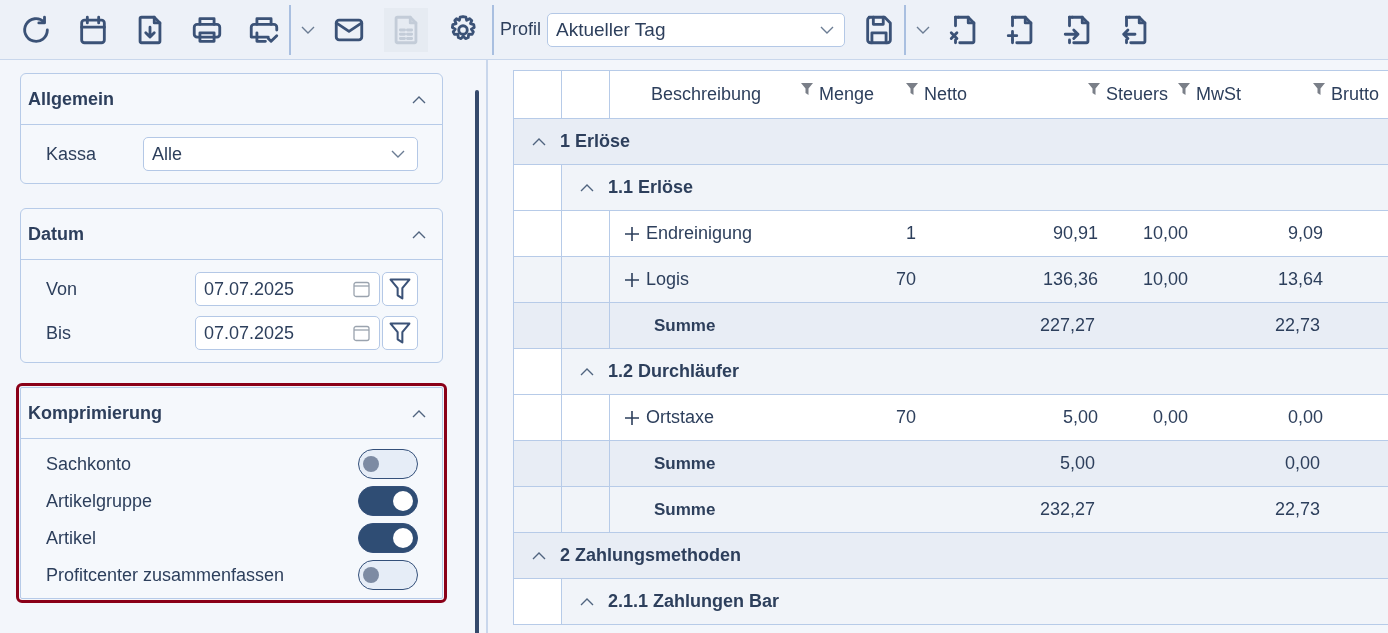  I want to click on group-label: 1 Erlöse, so click(595, 141).